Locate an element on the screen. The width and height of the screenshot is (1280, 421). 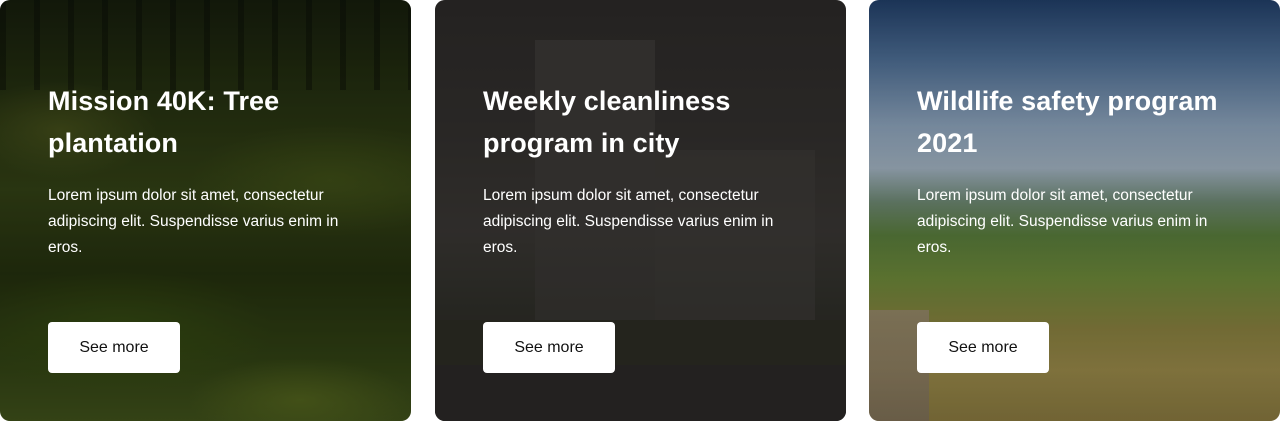
card-title: Weekly cleanliness program in city is located at coordinates (607, 122).